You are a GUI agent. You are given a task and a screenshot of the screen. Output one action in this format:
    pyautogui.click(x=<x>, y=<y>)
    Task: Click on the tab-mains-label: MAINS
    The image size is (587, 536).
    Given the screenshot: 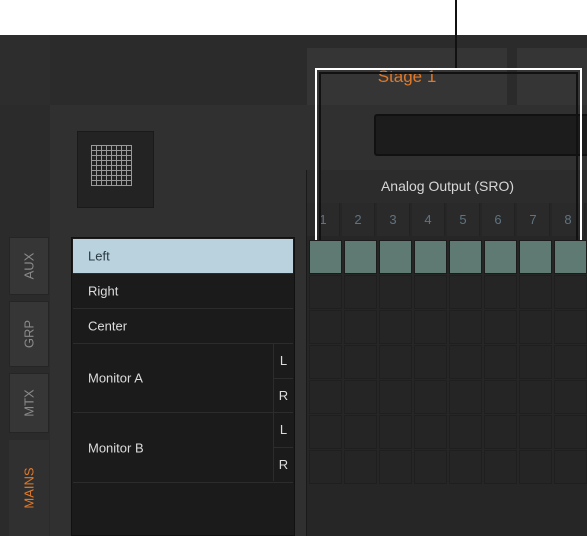 What is the action you would take?
    pyautogui.click(x=29, y=488)
    